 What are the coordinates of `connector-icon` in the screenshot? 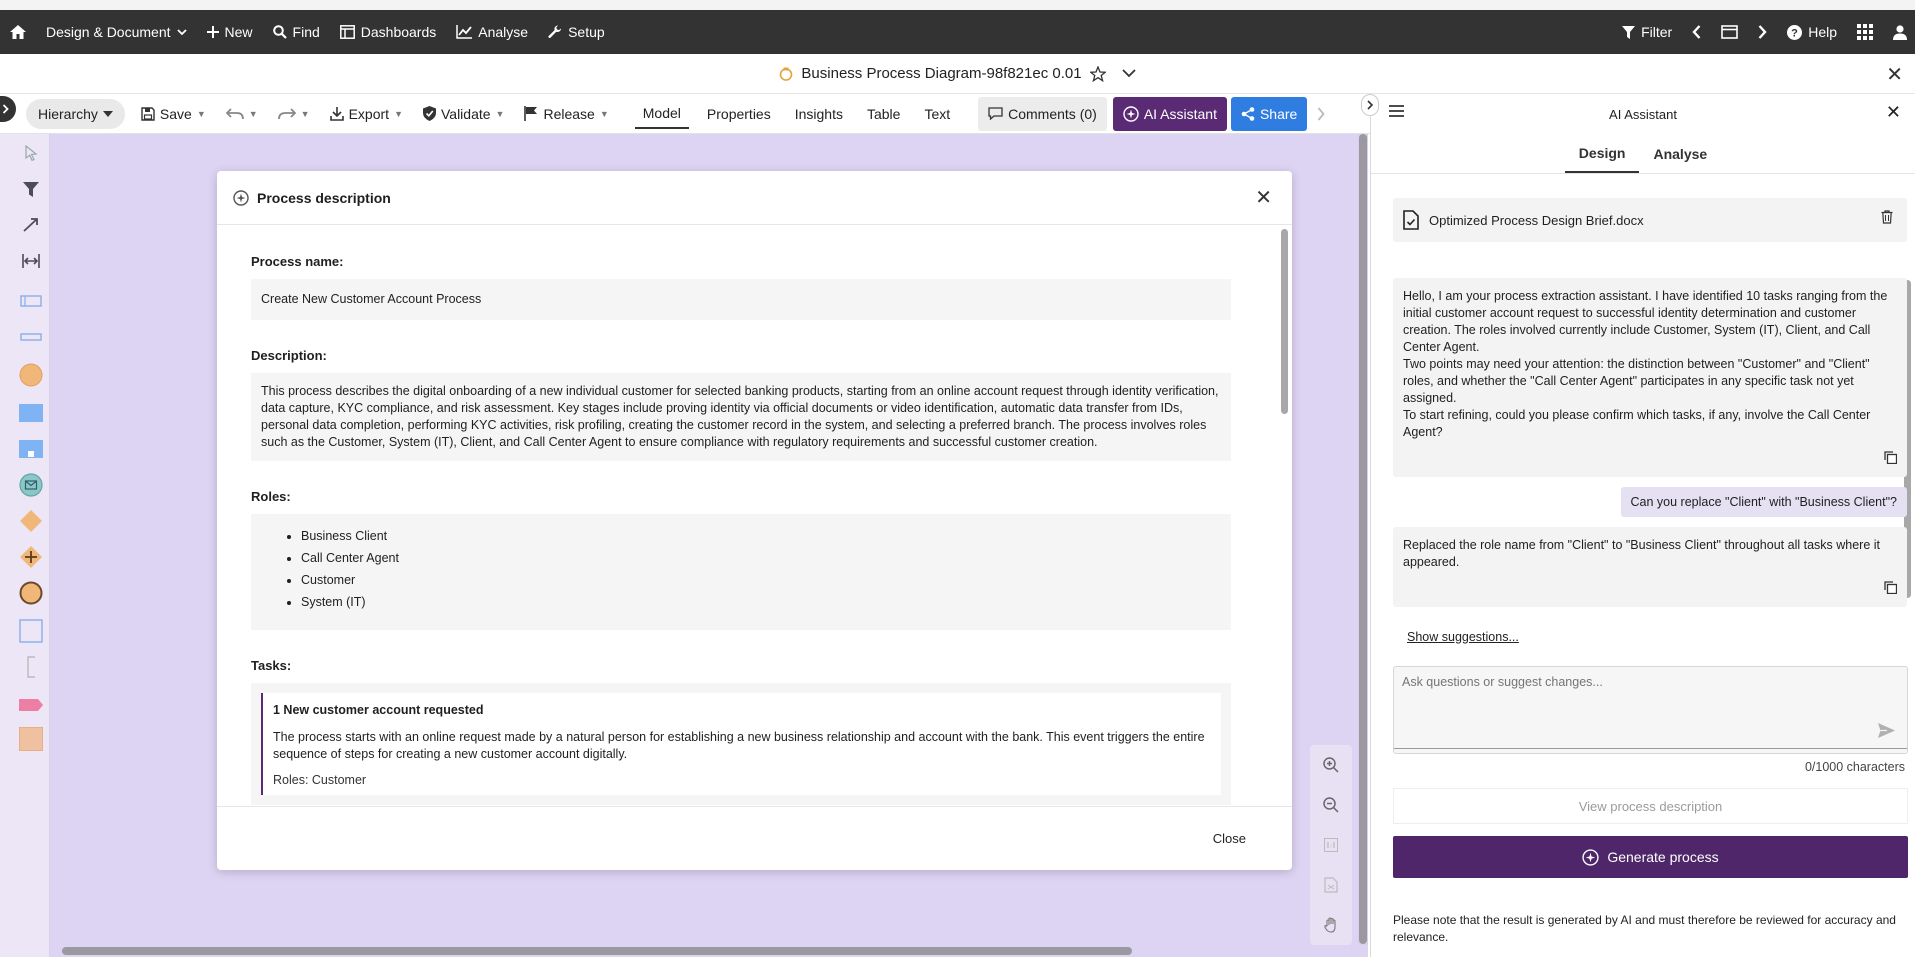 It's located at (31, 225).